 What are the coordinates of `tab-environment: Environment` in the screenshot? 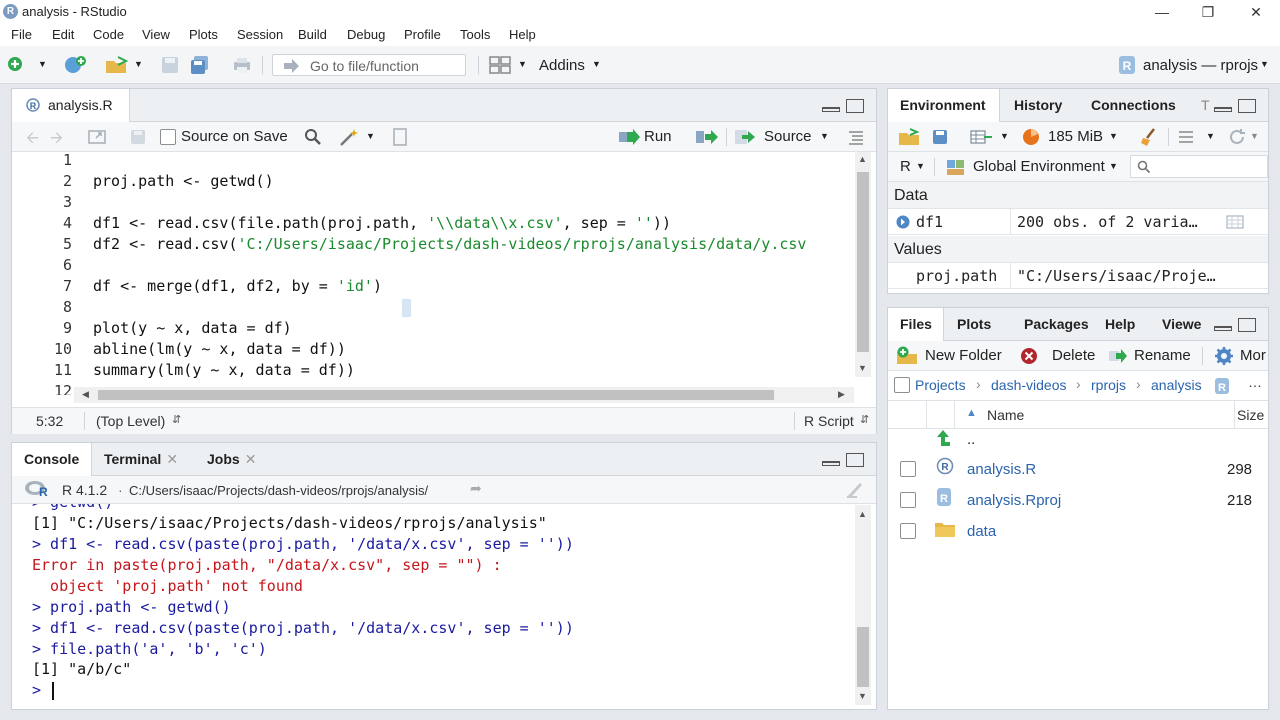 It's located at (944, 105).